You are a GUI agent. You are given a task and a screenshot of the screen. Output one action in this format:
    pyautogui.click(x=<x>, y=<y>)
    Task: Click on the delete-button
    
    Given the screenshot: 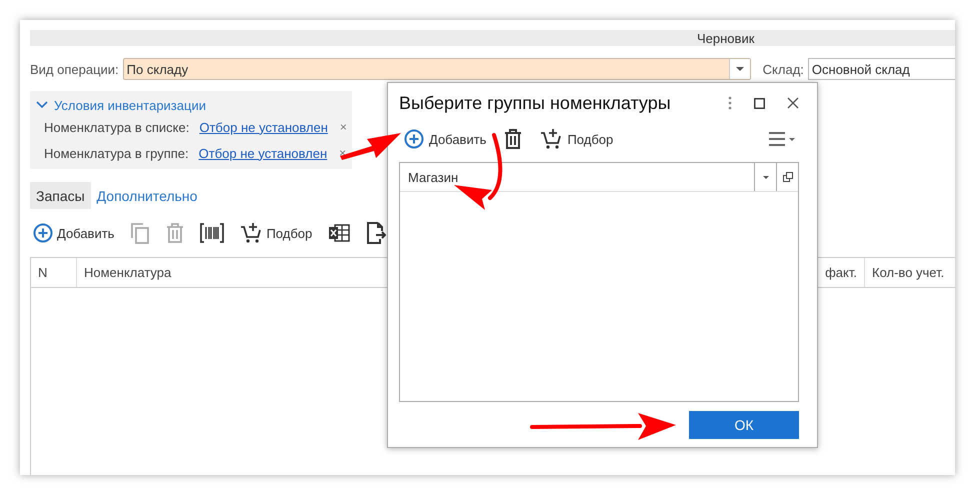 What is the action you would take?
    pyautogui.click(x=513, y=139)
    